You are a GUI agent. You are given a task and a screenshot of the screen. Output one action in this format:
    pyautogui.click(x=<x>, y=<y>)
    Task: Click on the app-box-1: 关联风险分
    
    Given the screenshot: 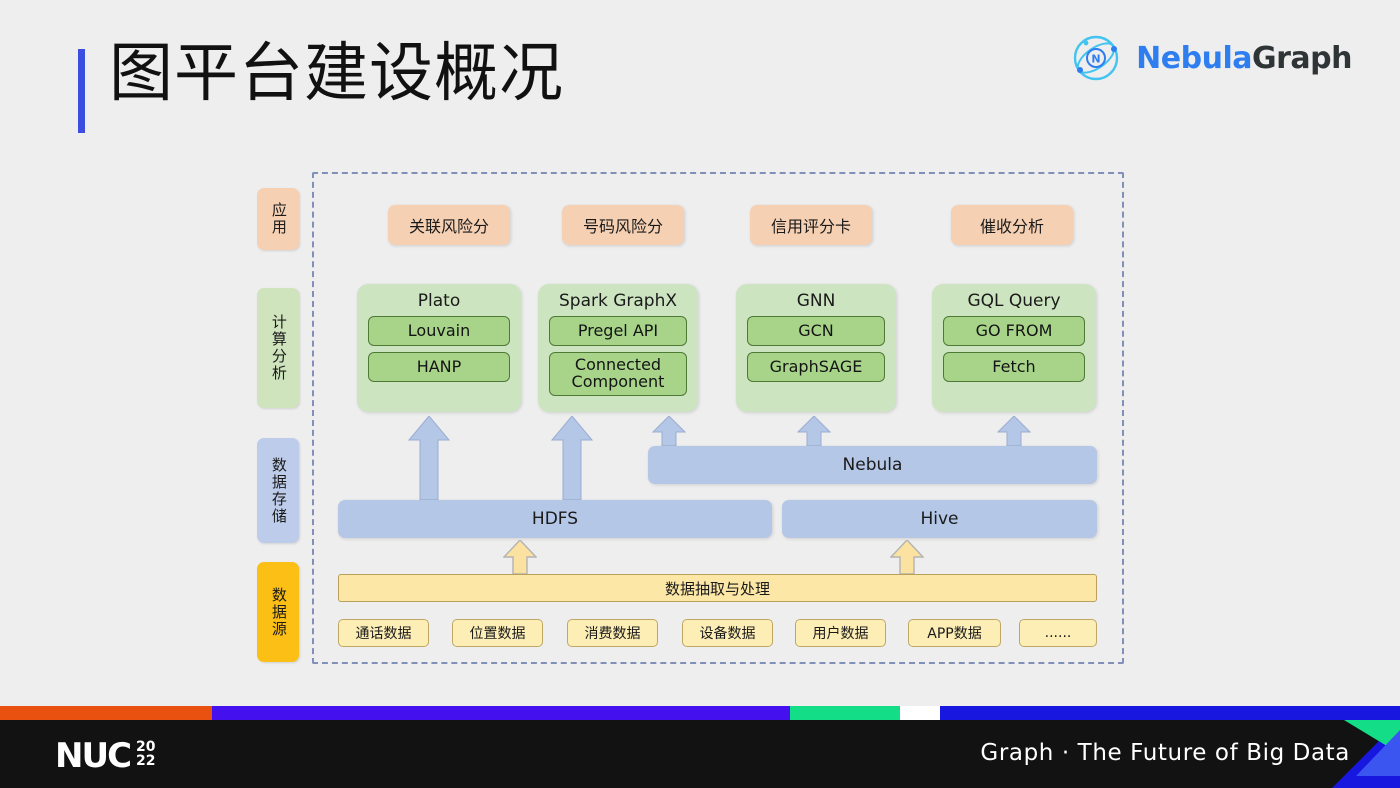 What is the action you would take?
    pyautogui.click(x=449, y=225)
    